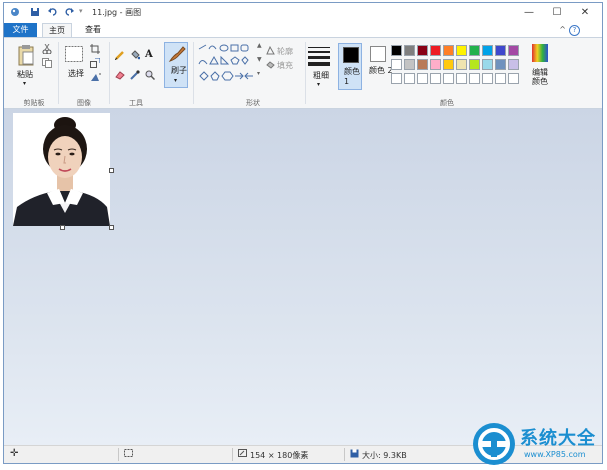 This screenshot has height=470, width=607. I want to click on shapes-scroll-down-icon: ▼, so click(259, 59).